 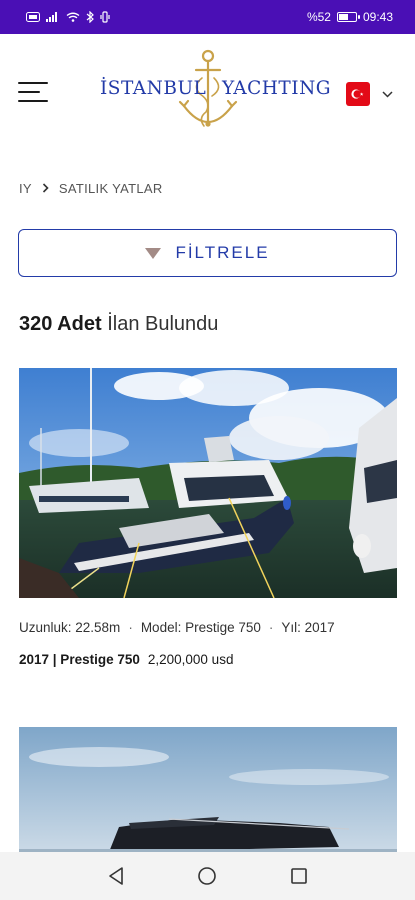 What do you see at coordinates (377, 17) in the screenshot?
I see `clock: 09:43` at bounding box center [377, 17].